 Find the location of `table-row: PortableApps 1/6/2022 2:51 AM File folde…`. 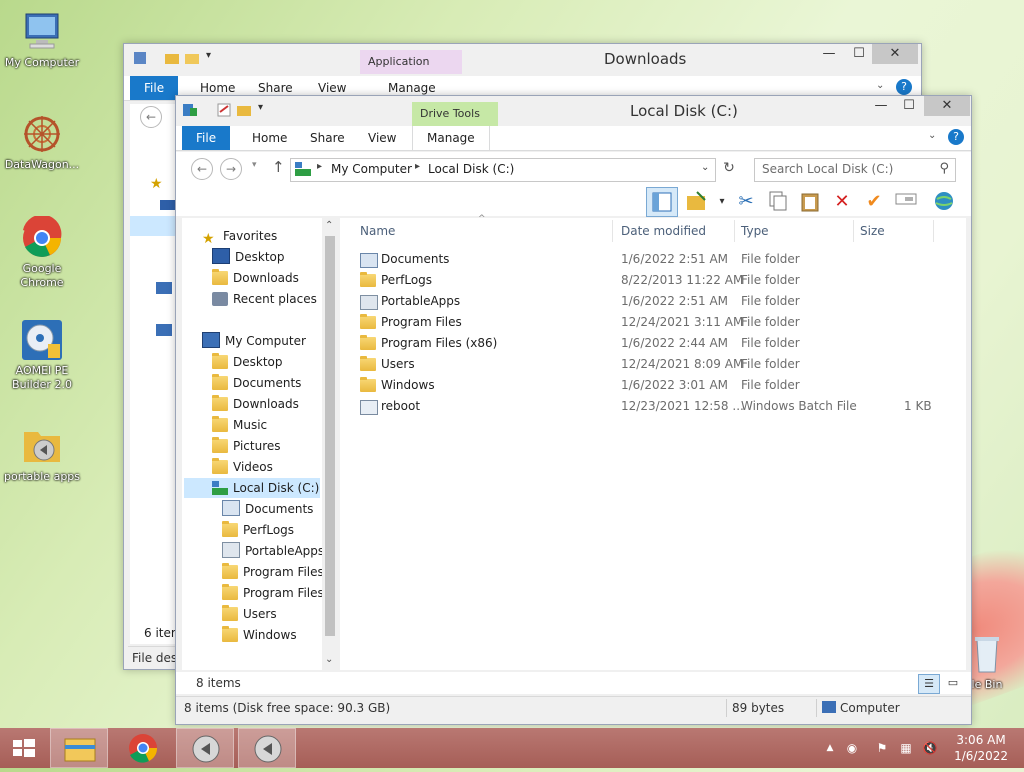

table-row: PortableApps 1/6/2022 2:51 AM File folde… is located at coordinates (653, 301).